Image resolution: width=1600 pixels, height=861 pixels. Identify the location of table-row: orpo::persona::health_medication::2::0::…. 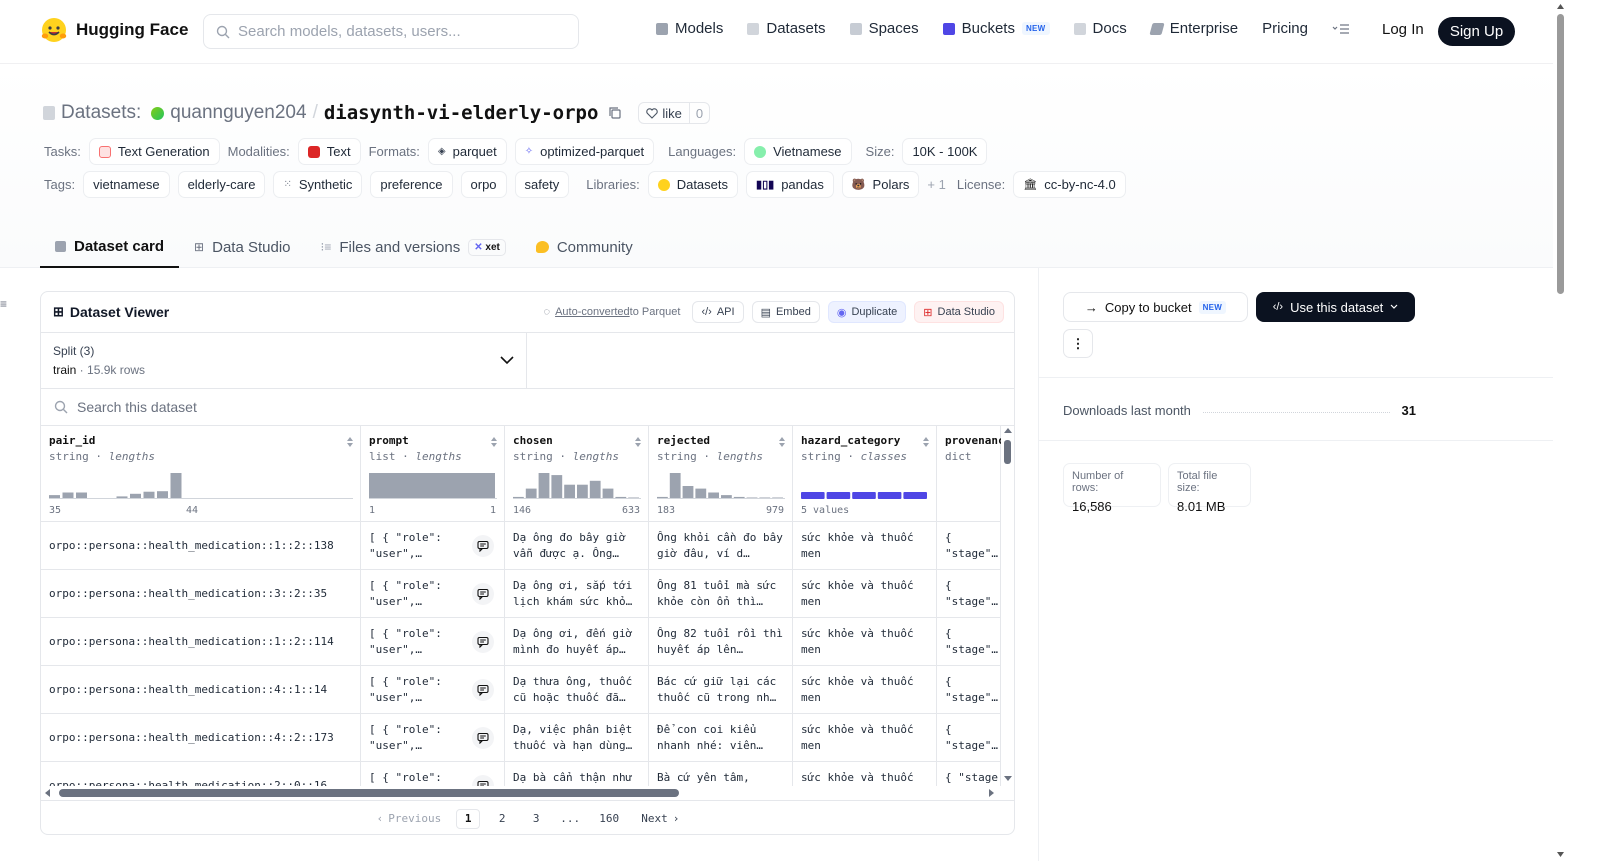
(521, 774).